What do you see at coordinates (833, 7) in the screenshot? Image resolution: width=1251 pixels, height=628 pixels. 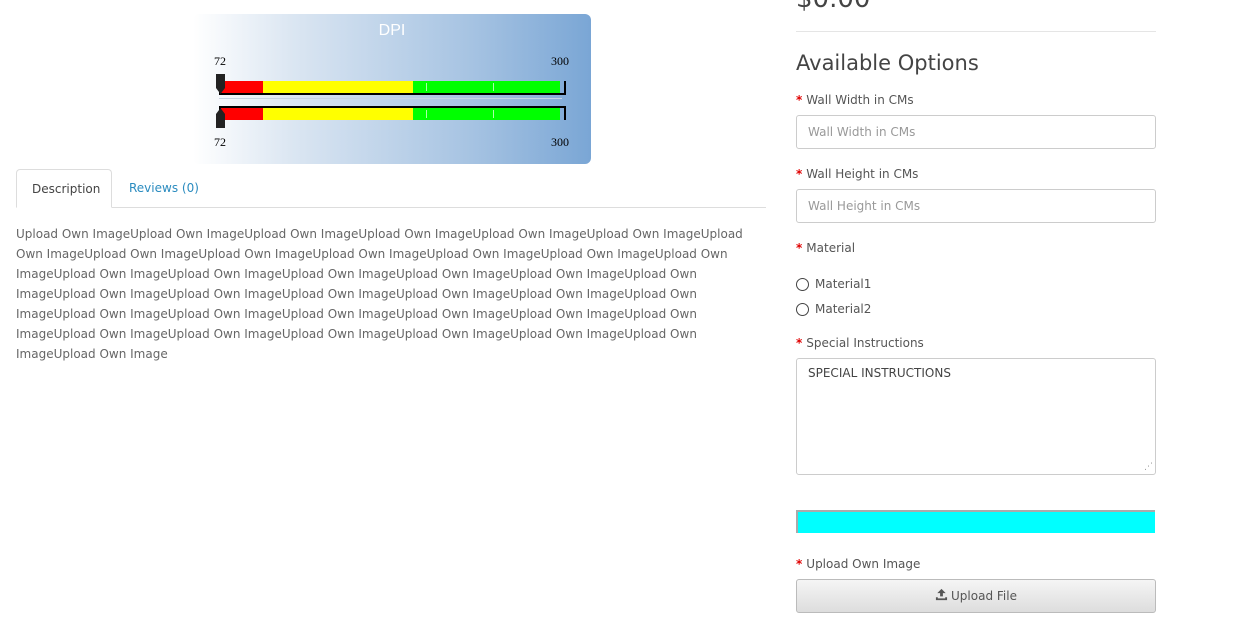 I see `product-price: $0.00` at bounding box center [833, 7].